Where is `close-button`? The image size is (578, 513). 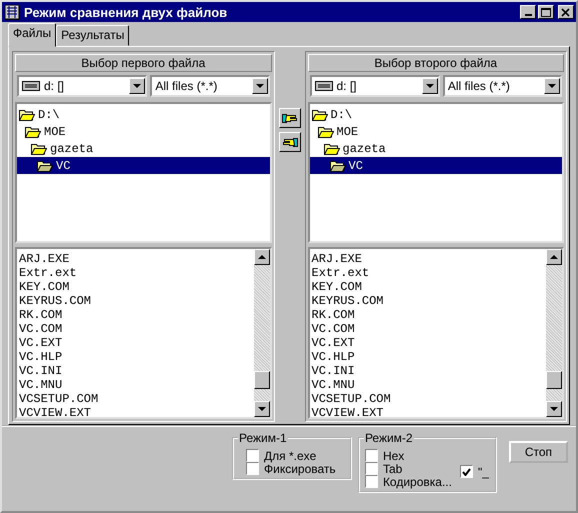 close-button is located at coordinates (566, 12).